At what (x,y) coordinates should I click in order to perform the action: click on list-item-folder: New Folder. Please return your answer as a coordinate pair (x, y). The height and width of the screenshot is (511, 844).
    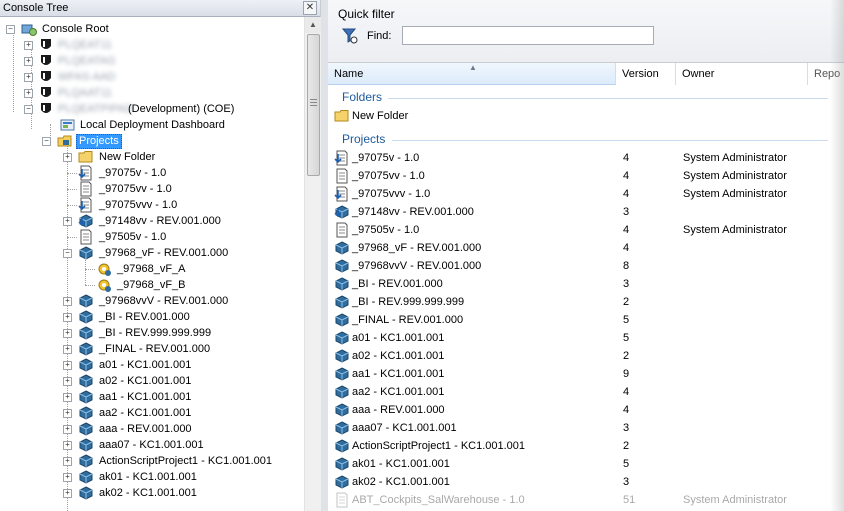
    Looking at the image, I should click on (586, 116).